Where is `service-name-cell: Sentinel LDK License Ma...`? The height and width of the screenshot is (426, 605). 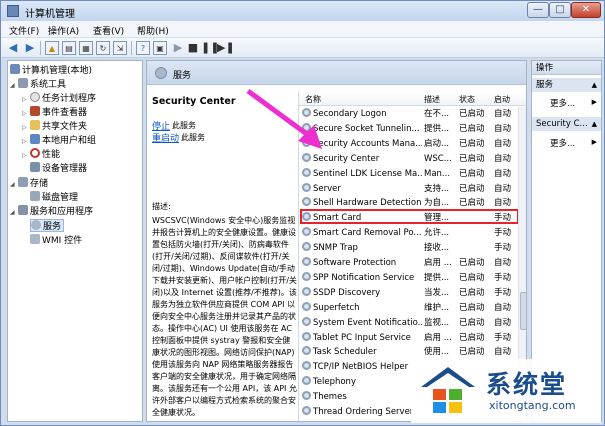
service-name-cell: Sentinel LDK License Ma... is located at coordinates (362, 174).